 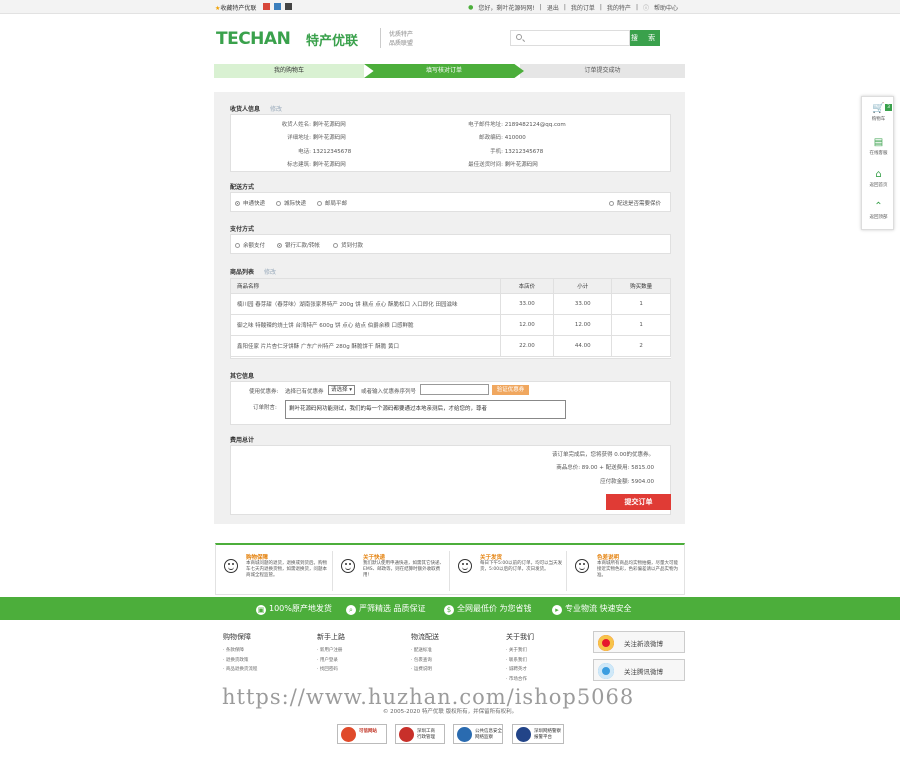 What do you see at coordinates (277, 6) in the screenshot?
I see `qq-small-icon` at bounding box center [277, 6].